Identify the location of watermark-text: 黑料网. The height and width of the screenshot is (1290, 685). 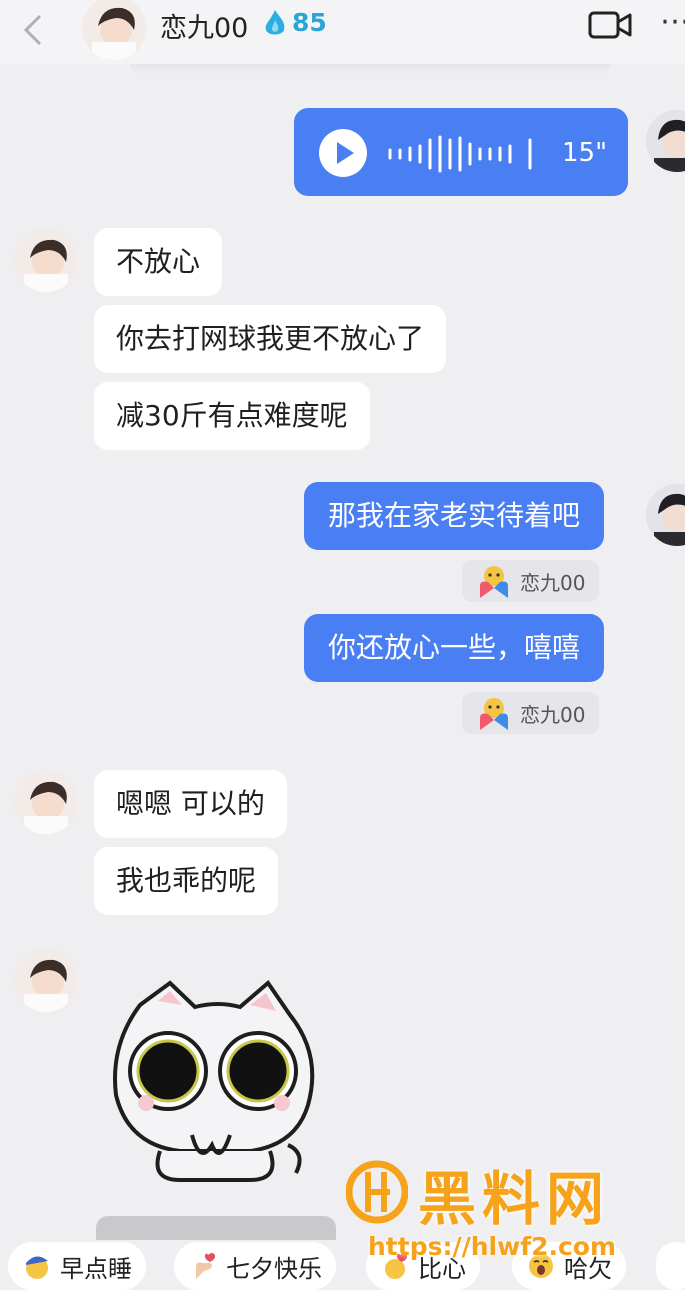
(514, 1199).